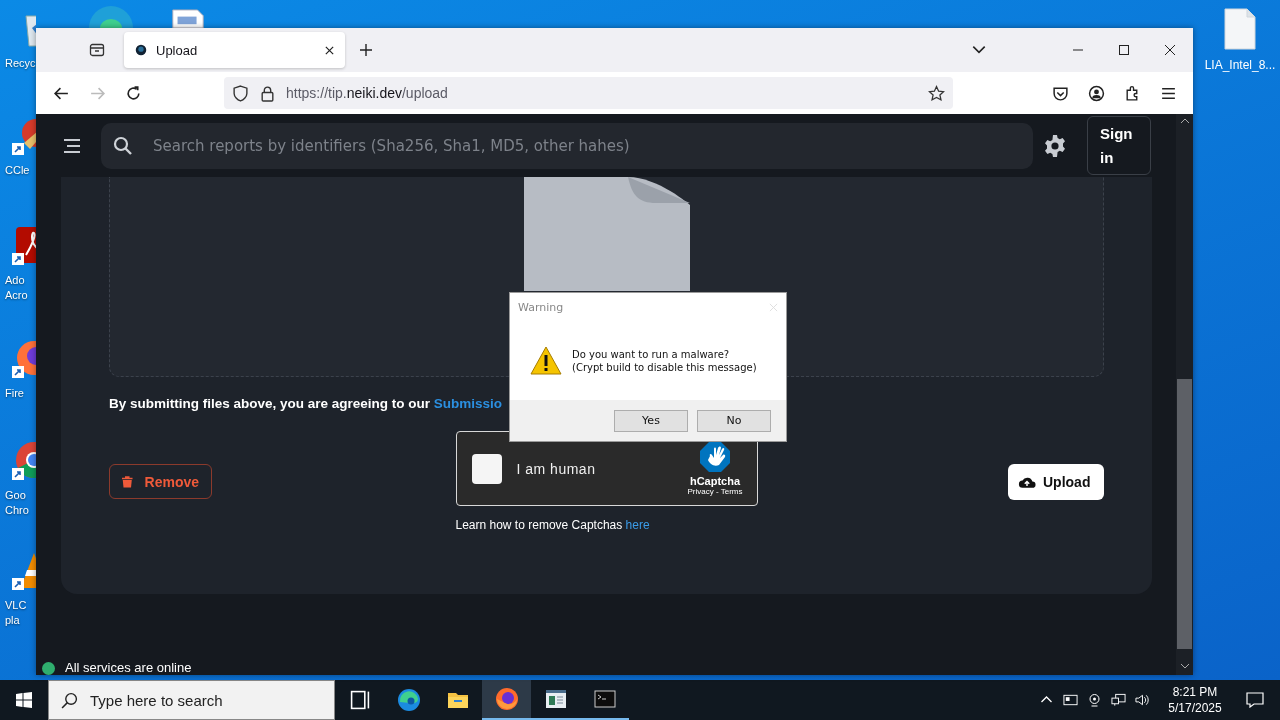 This screenshot has height=720, width=1280. I want to click on browser-tab: Upload, so click(234, 50).